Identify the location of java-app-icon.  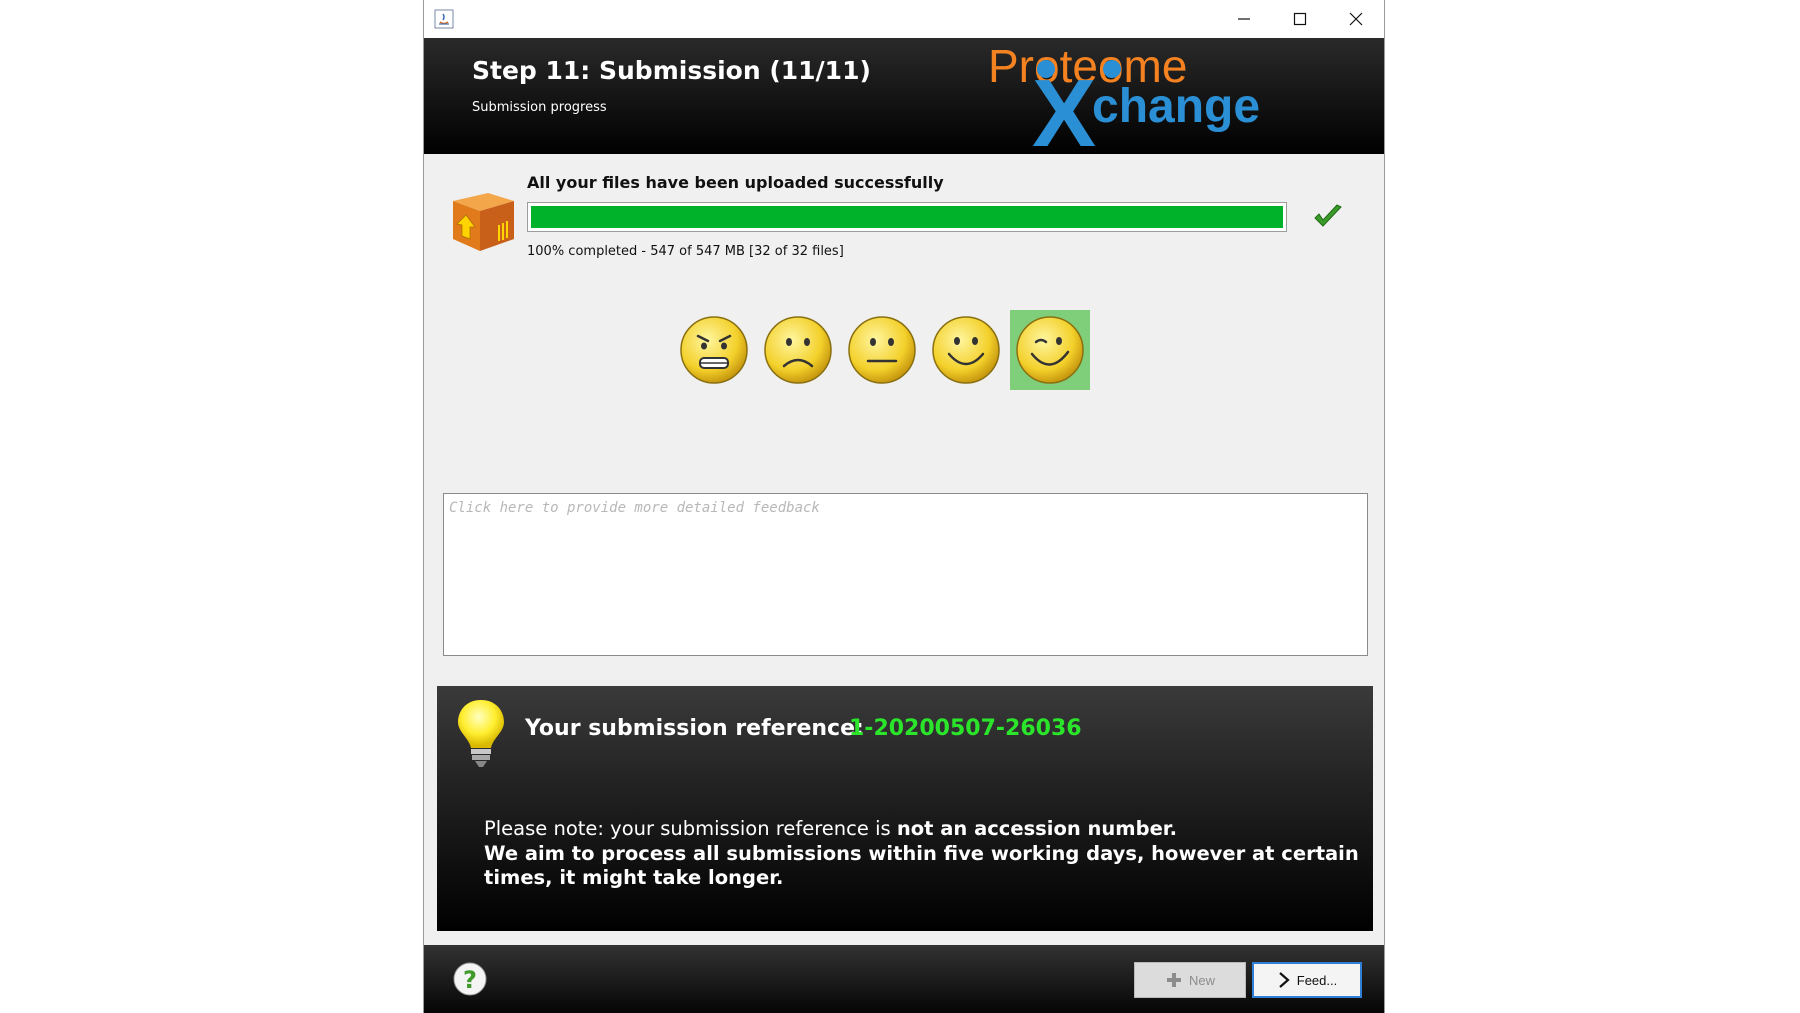
(444, 19).